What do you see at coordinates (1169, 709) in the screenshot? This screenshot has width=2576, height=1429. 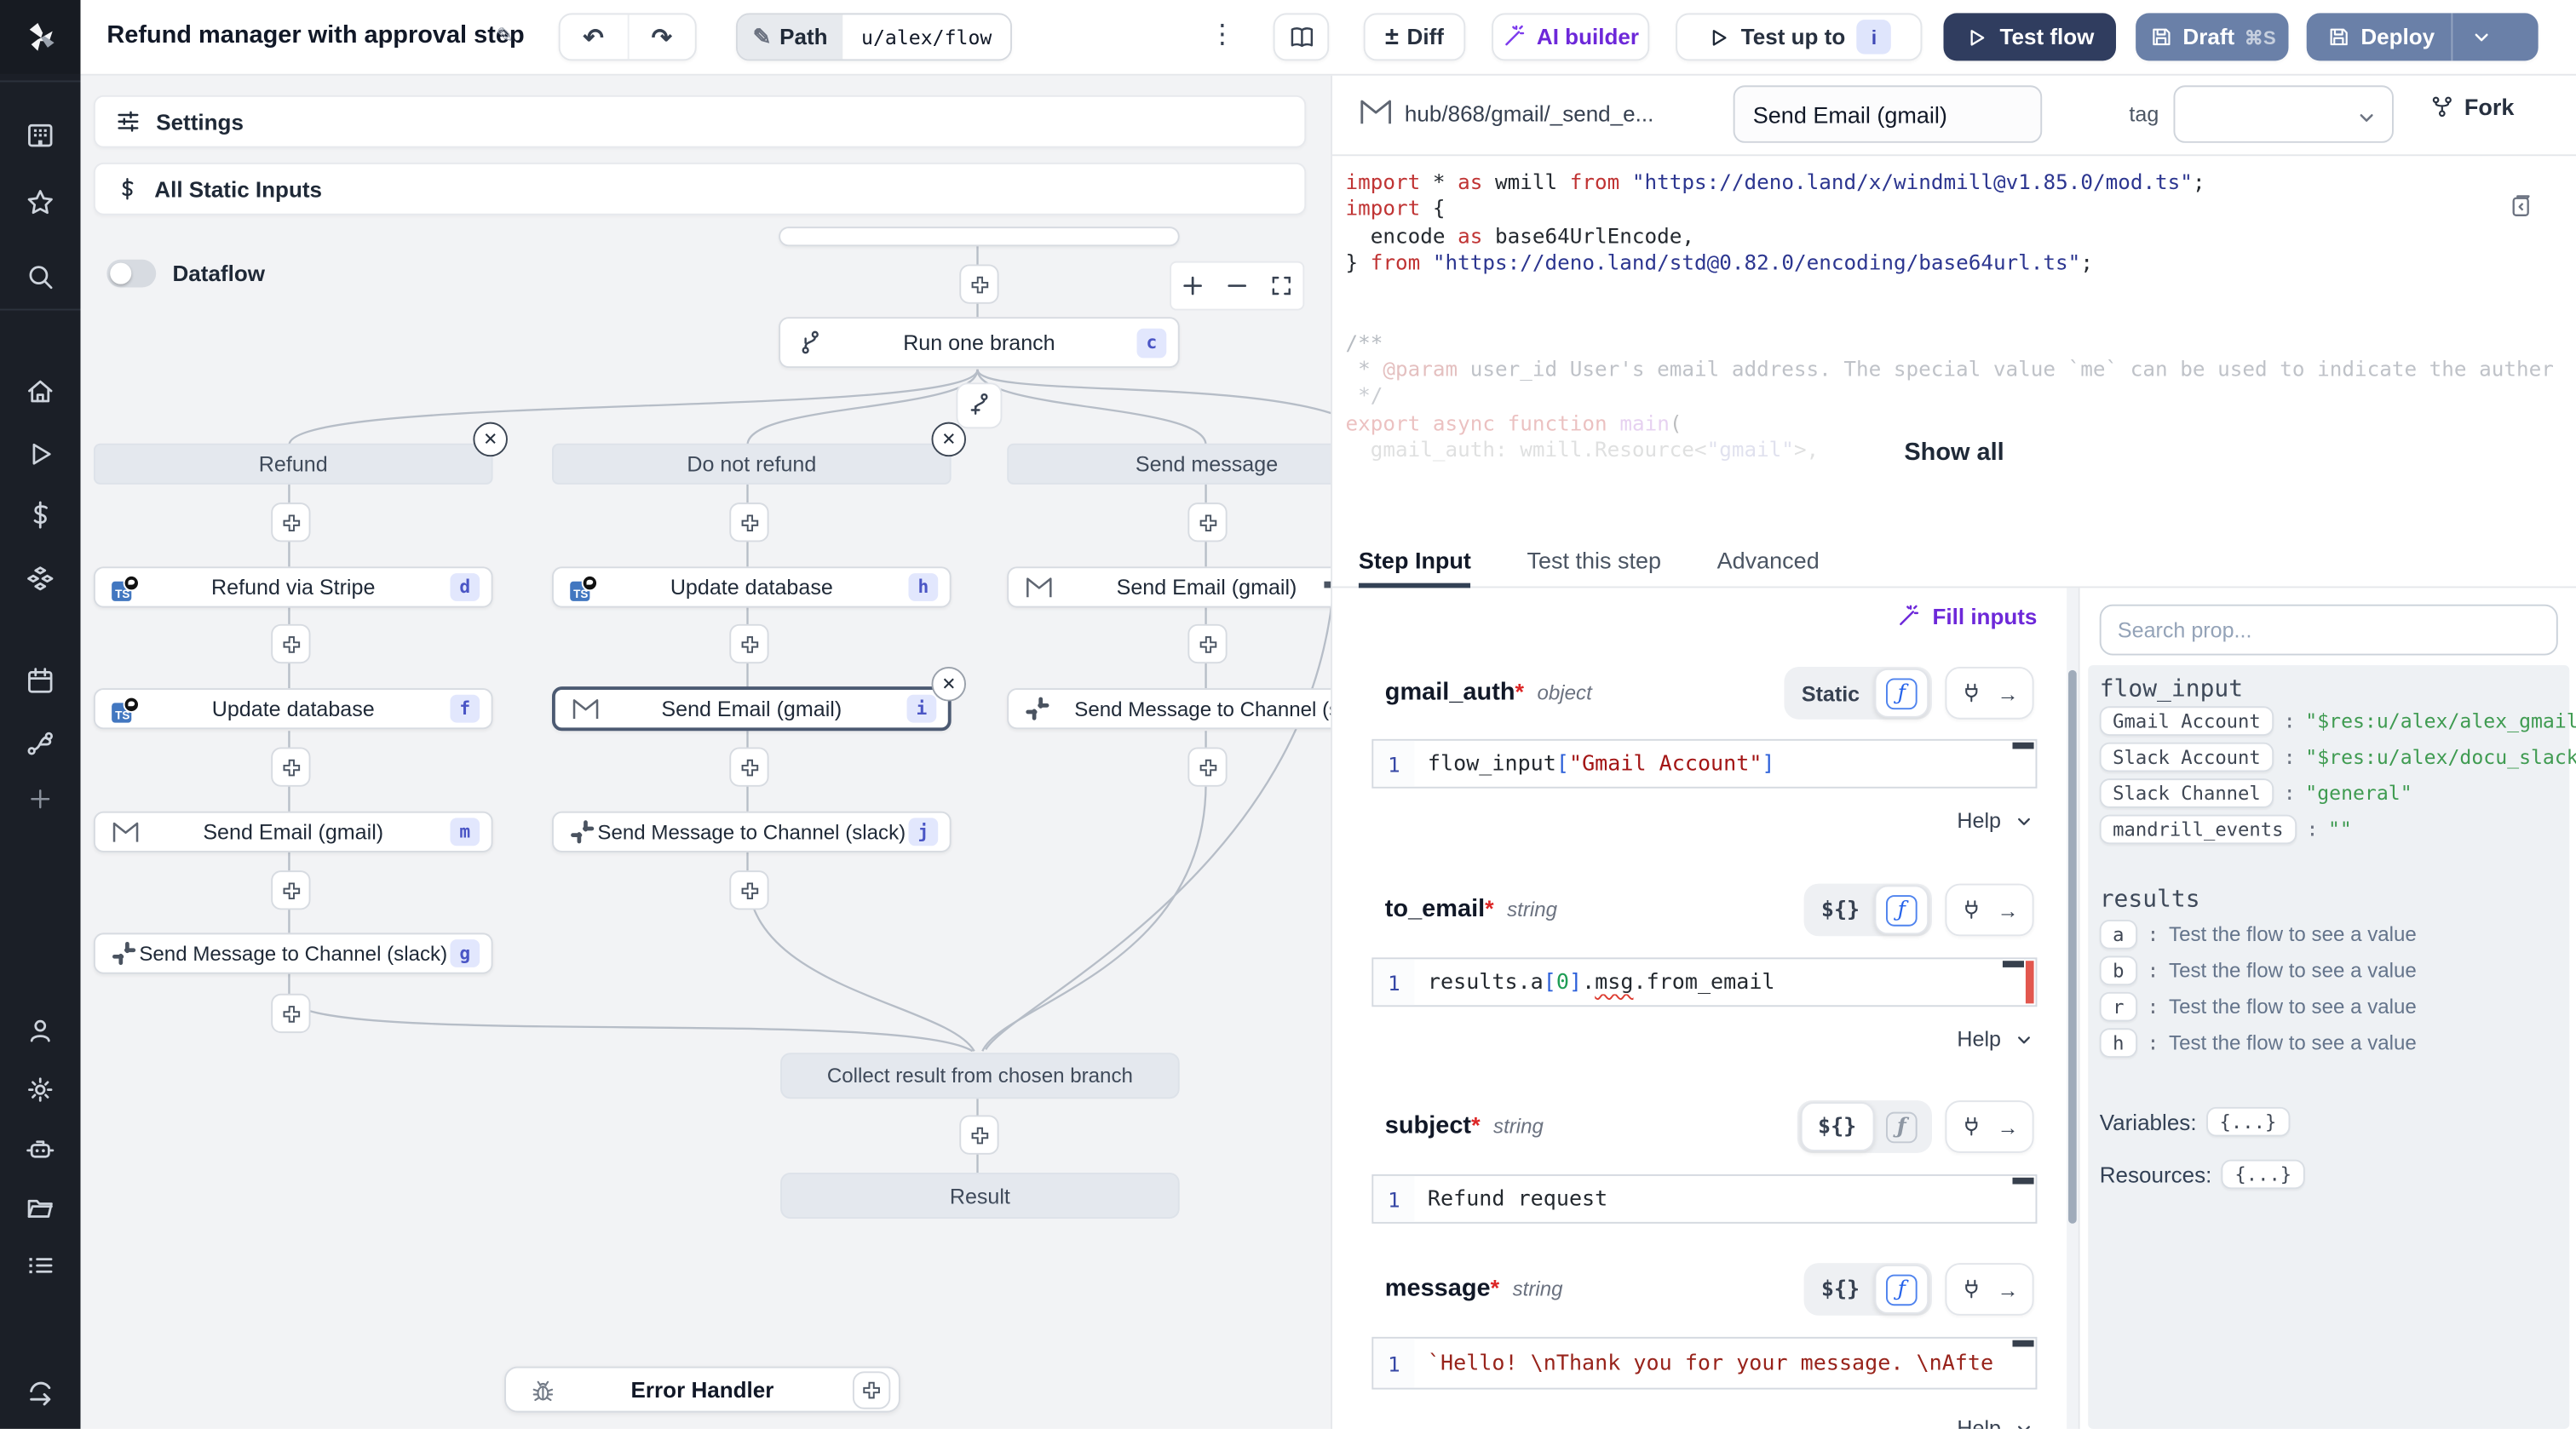 I see `step-node-send-message-branch3: Send Message to Channel (slack` at bounding box center [1169, 709].